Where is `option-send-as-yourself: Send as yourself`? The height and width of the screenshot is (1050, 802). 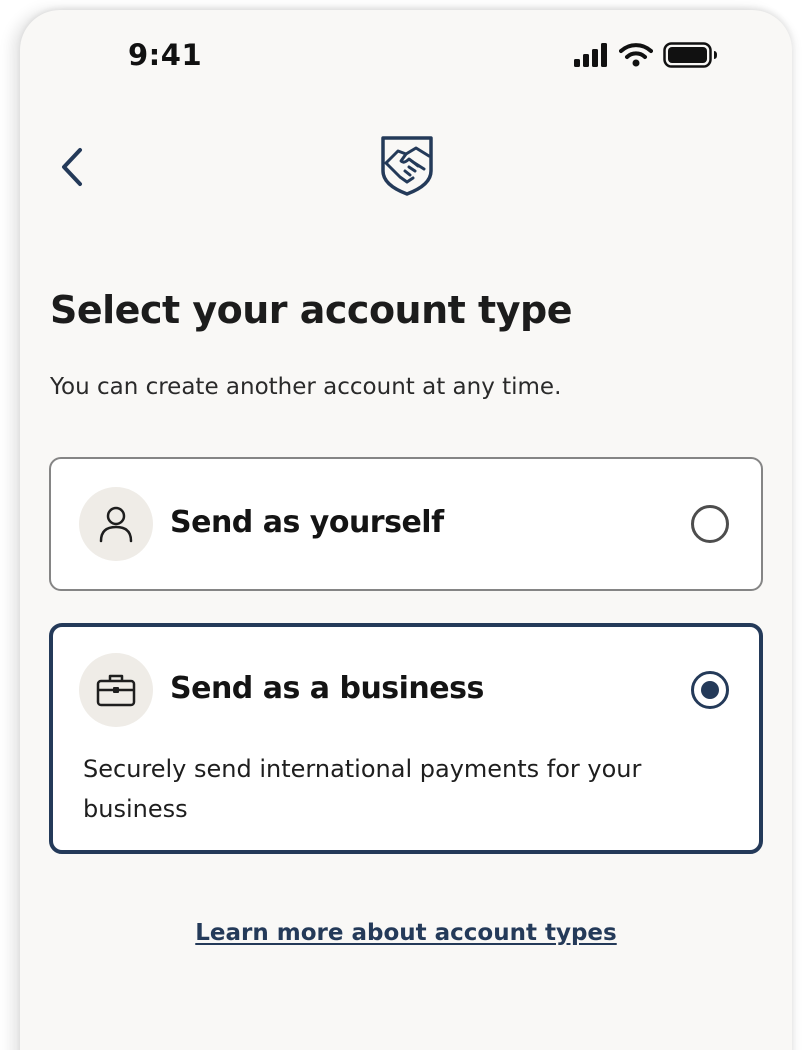
option-send-as-yourself: Send as yourself is located at coordinates (406, 524).